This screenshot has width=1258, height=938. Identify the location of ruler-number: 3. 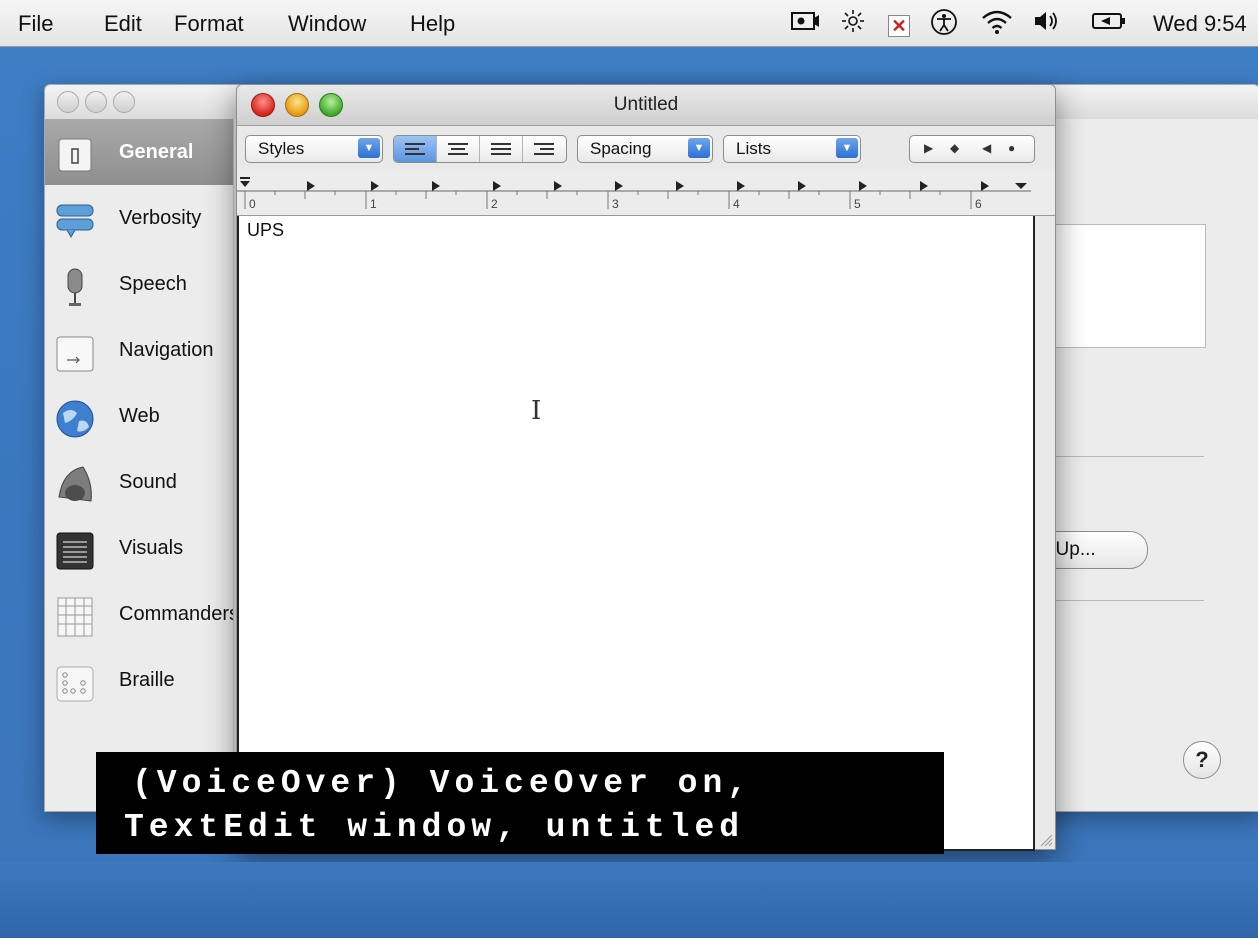
(615, 204).